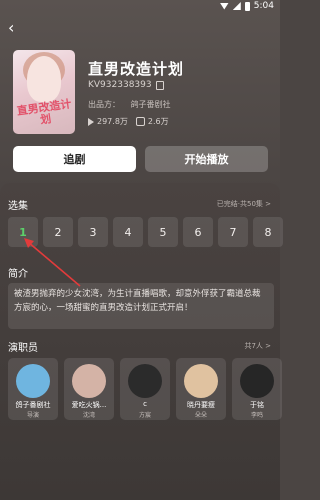 The image size is (320, 500). Describe the element at coordinates (126, 85) in the screenshot. I see `drama-code: KV932338393` at that location.